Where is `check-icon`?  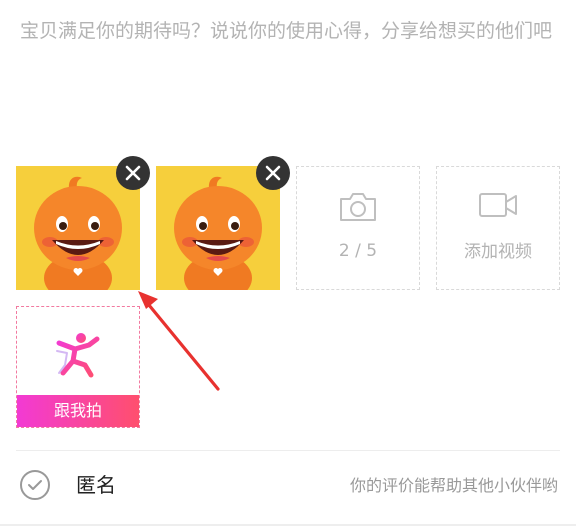
check-icon is located at coordinates (35, 485).